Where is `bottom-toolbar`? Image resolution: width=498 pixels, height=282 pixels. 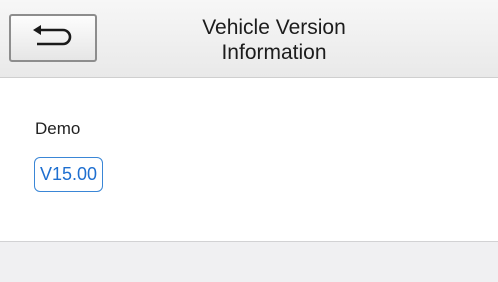 bottom-toolbar is located at coordinates (249, 261).